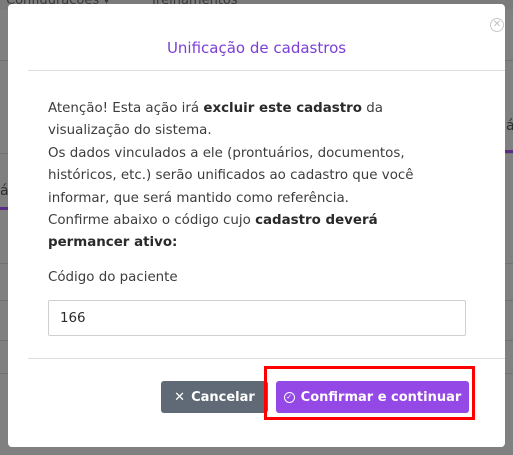  Describe the element at coordinates (266, 70) in the screenshot. I see `header-divider` at that location.